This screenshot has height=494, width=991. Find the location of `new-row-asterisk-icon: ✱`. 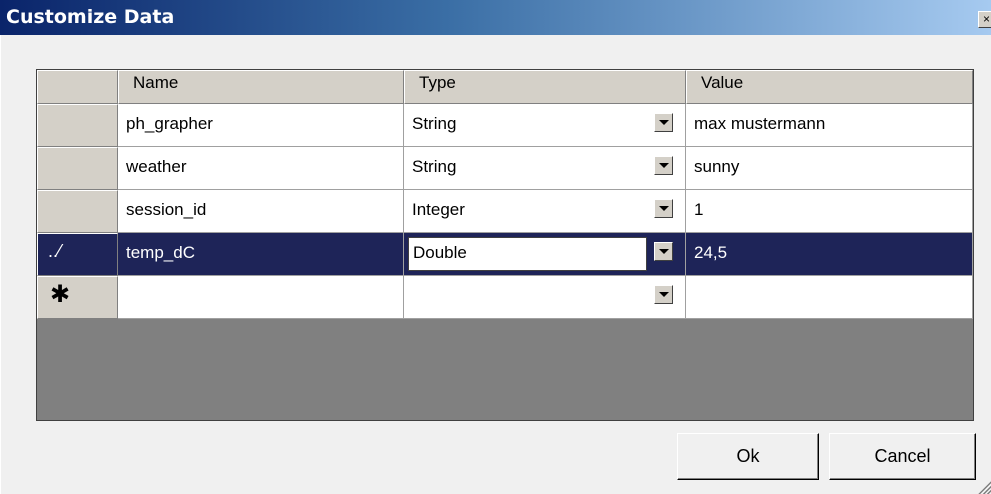

new-row-asterisk-icon: ✱ is located at coordinates (60, 294).